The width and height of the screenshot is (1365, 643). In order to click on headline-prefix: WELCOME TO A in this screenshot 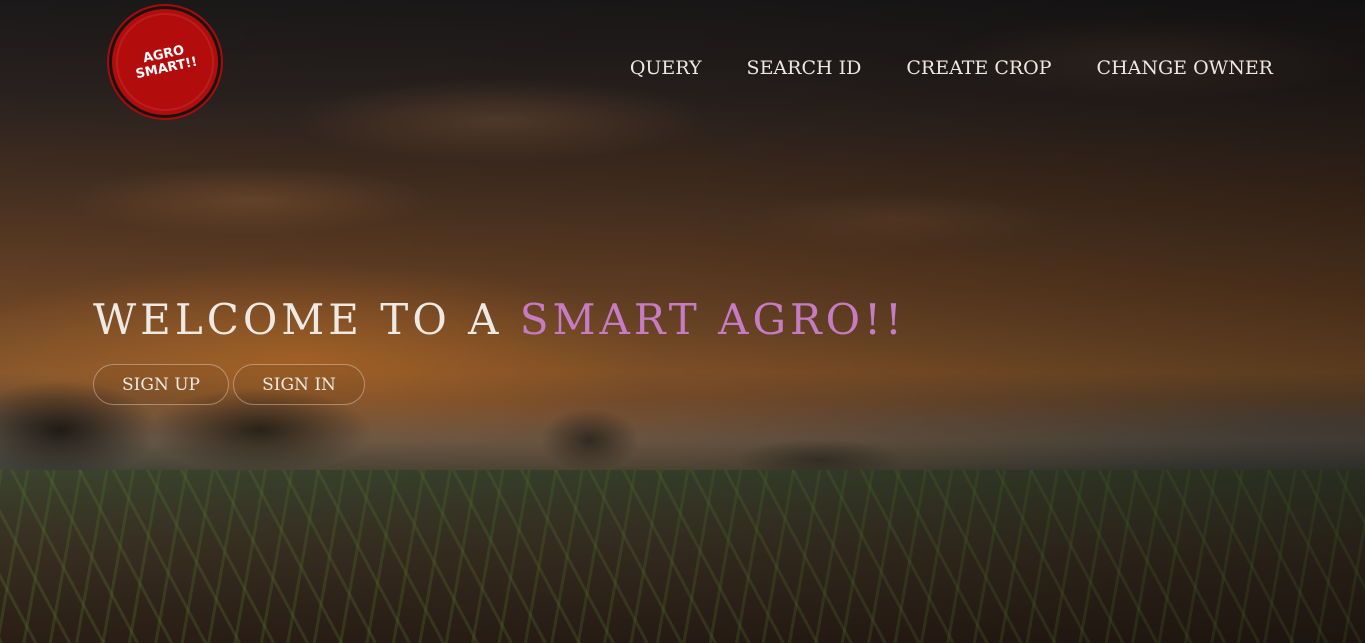, I will do `click(306, 319)`.